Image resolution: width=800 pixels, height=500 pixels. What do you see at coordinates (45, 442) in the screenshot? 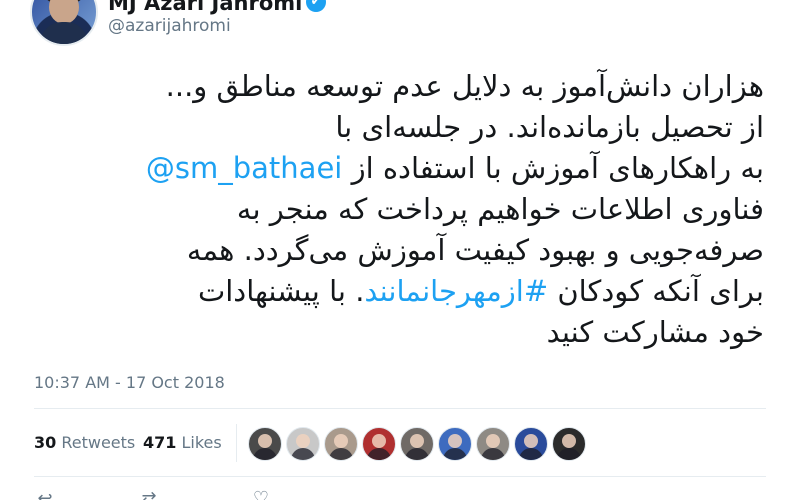
I see `retweets-count: 30` at bounding box center [45, 442].